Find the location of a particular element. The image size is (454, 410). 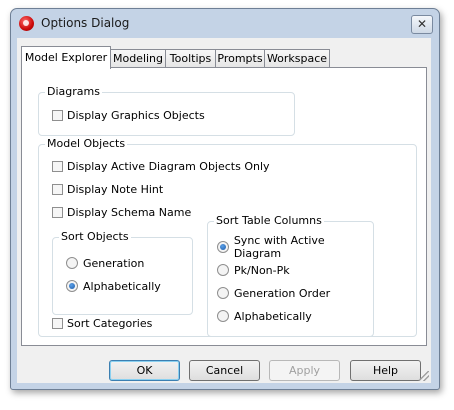

display-active-diagram-objects-checkbox: Display Active Diagram Objects Only is located at coordinates (161, 166).